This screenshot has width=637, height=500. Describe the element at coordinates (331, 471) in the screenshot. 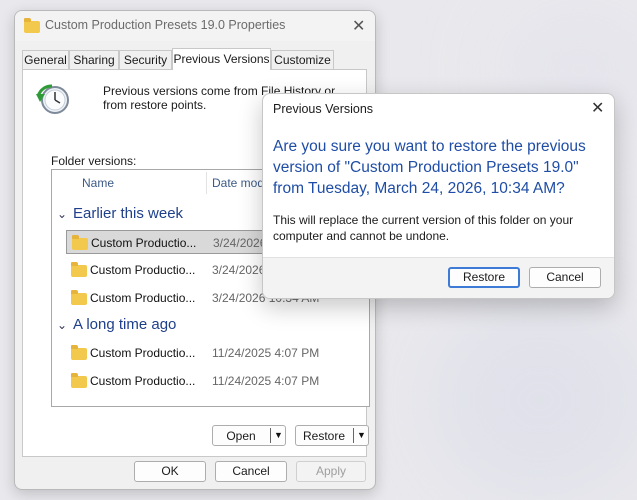

I see `apply-button: Apply` at that location.